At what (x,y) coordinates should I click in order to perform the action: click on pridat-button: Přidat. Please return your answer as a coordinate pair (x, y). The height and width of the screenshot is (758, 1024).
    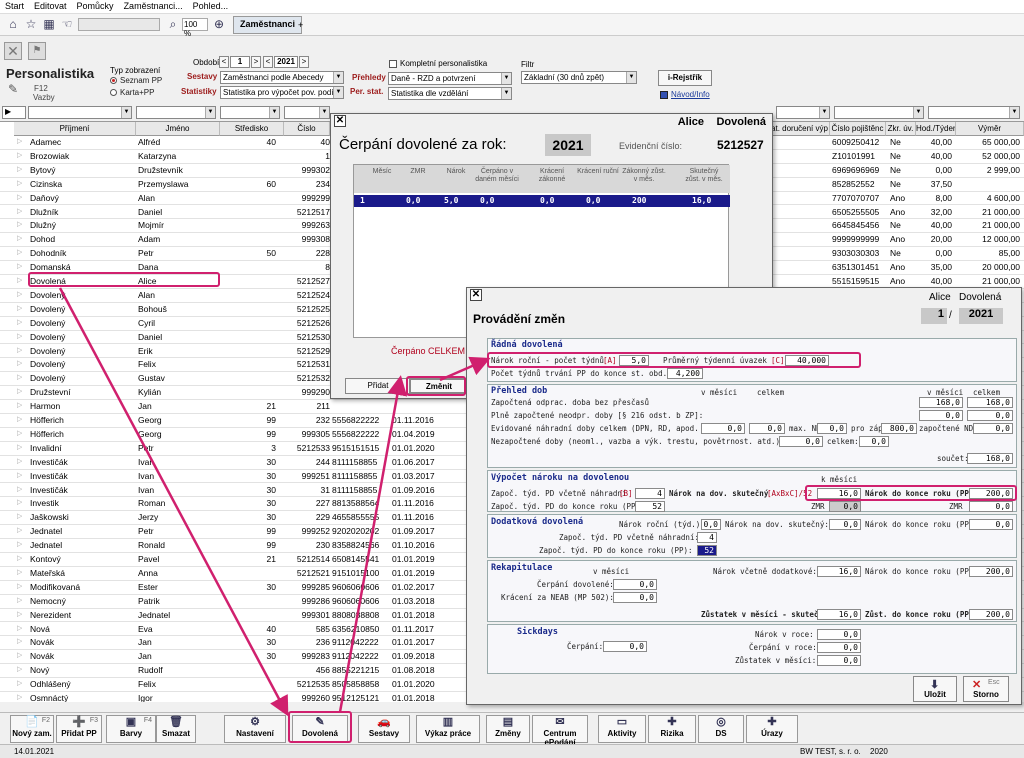
    Looking at the image, I should click on (378, 386).